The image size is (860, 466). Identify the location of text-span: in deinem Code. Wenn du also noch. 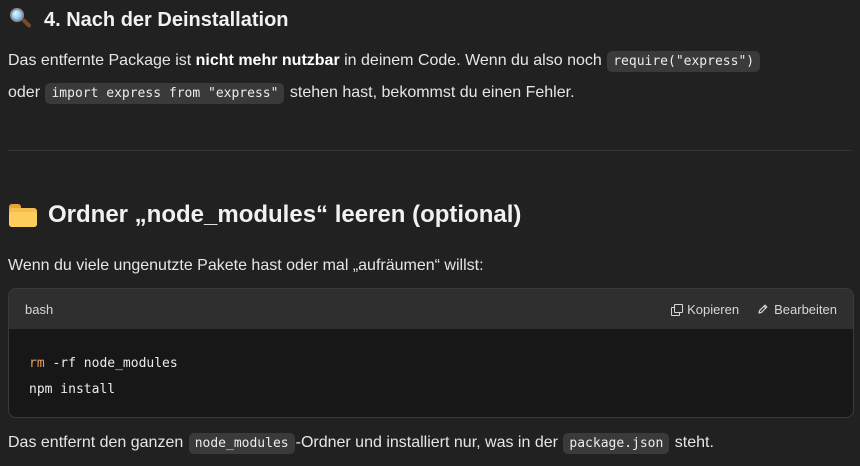
(473, 60).